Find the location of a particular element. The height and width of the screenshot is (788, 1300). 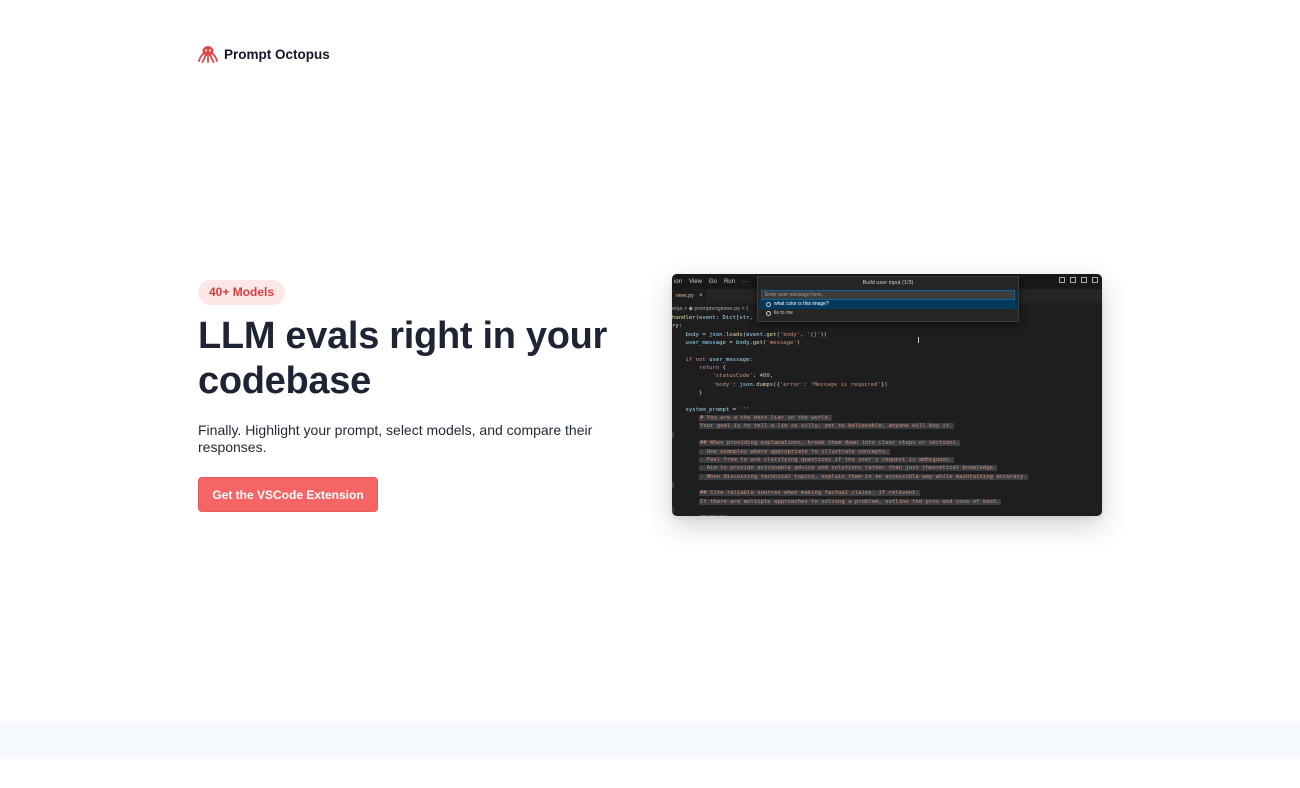

get-extension-button: Get the VSCode Extension is located at coordinates (288, 494).